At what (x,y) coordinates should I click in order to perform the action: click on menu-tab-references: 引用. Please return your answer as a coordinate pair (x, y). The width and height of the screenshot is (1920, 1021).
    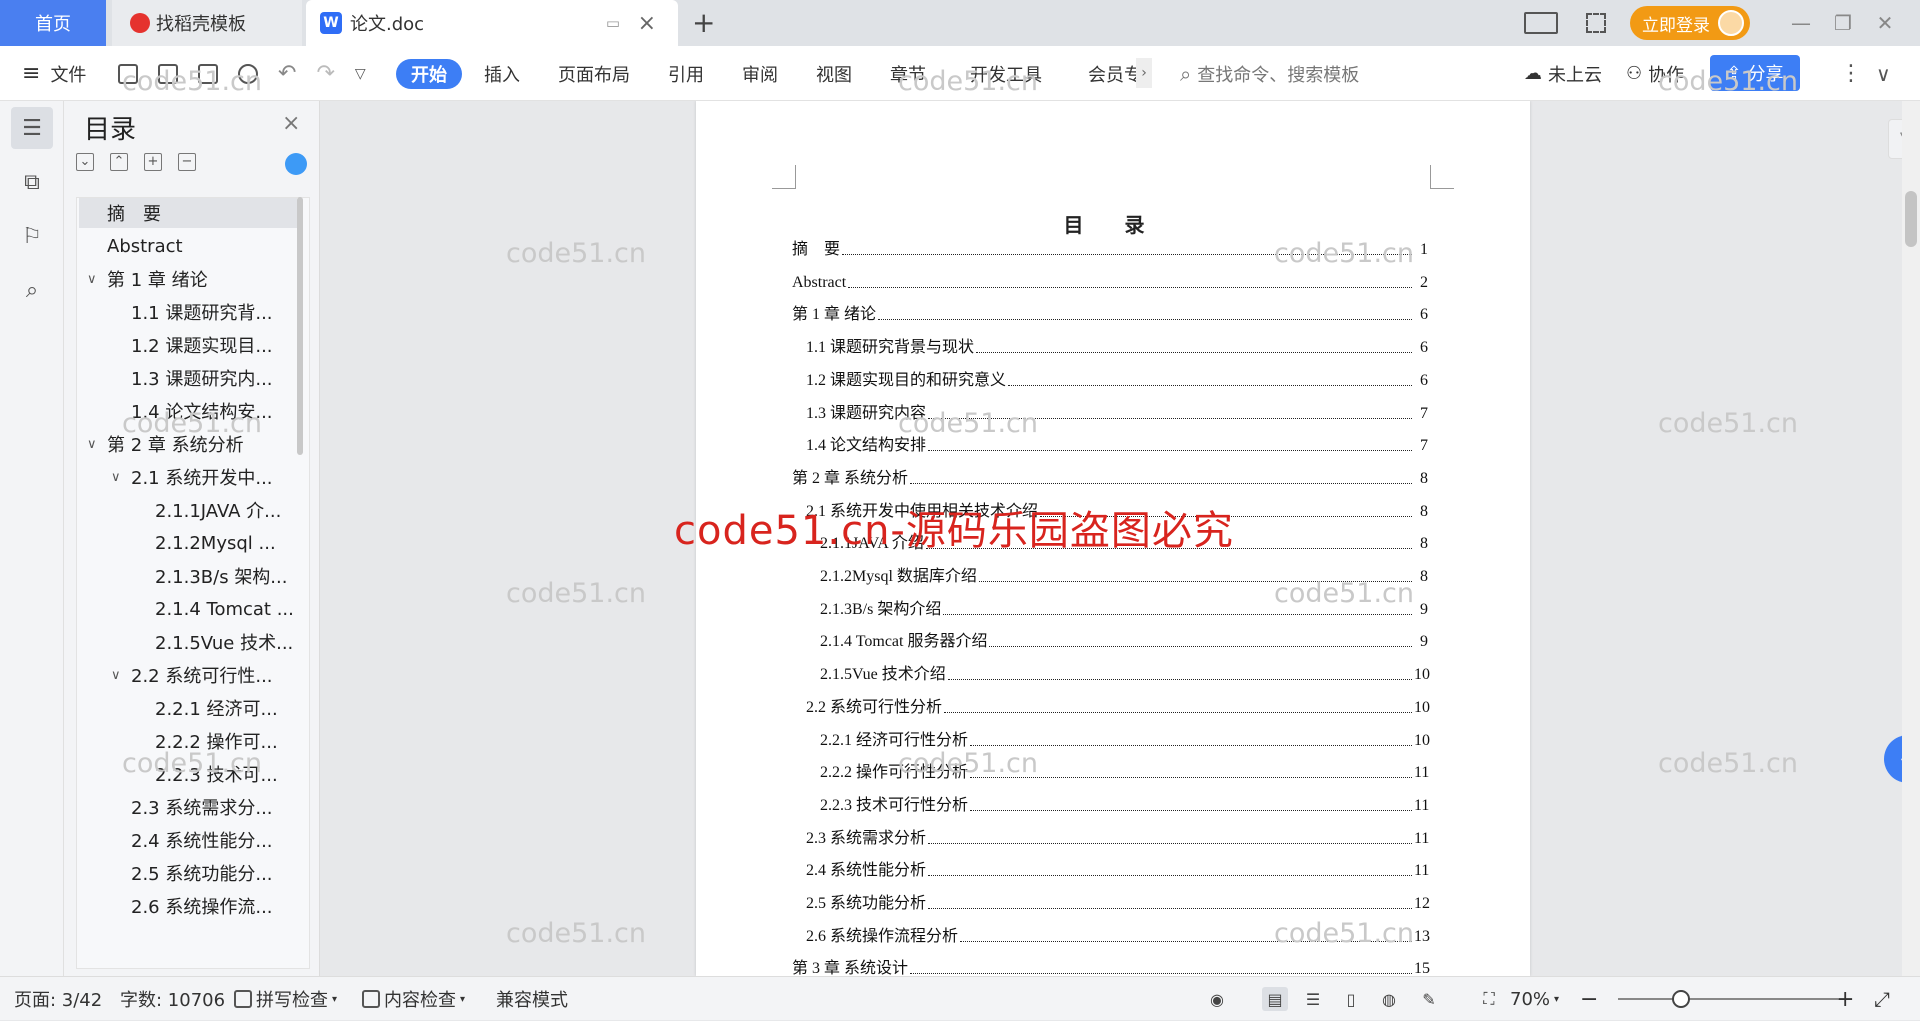
    Looking at the image, I should click on (686, 73).